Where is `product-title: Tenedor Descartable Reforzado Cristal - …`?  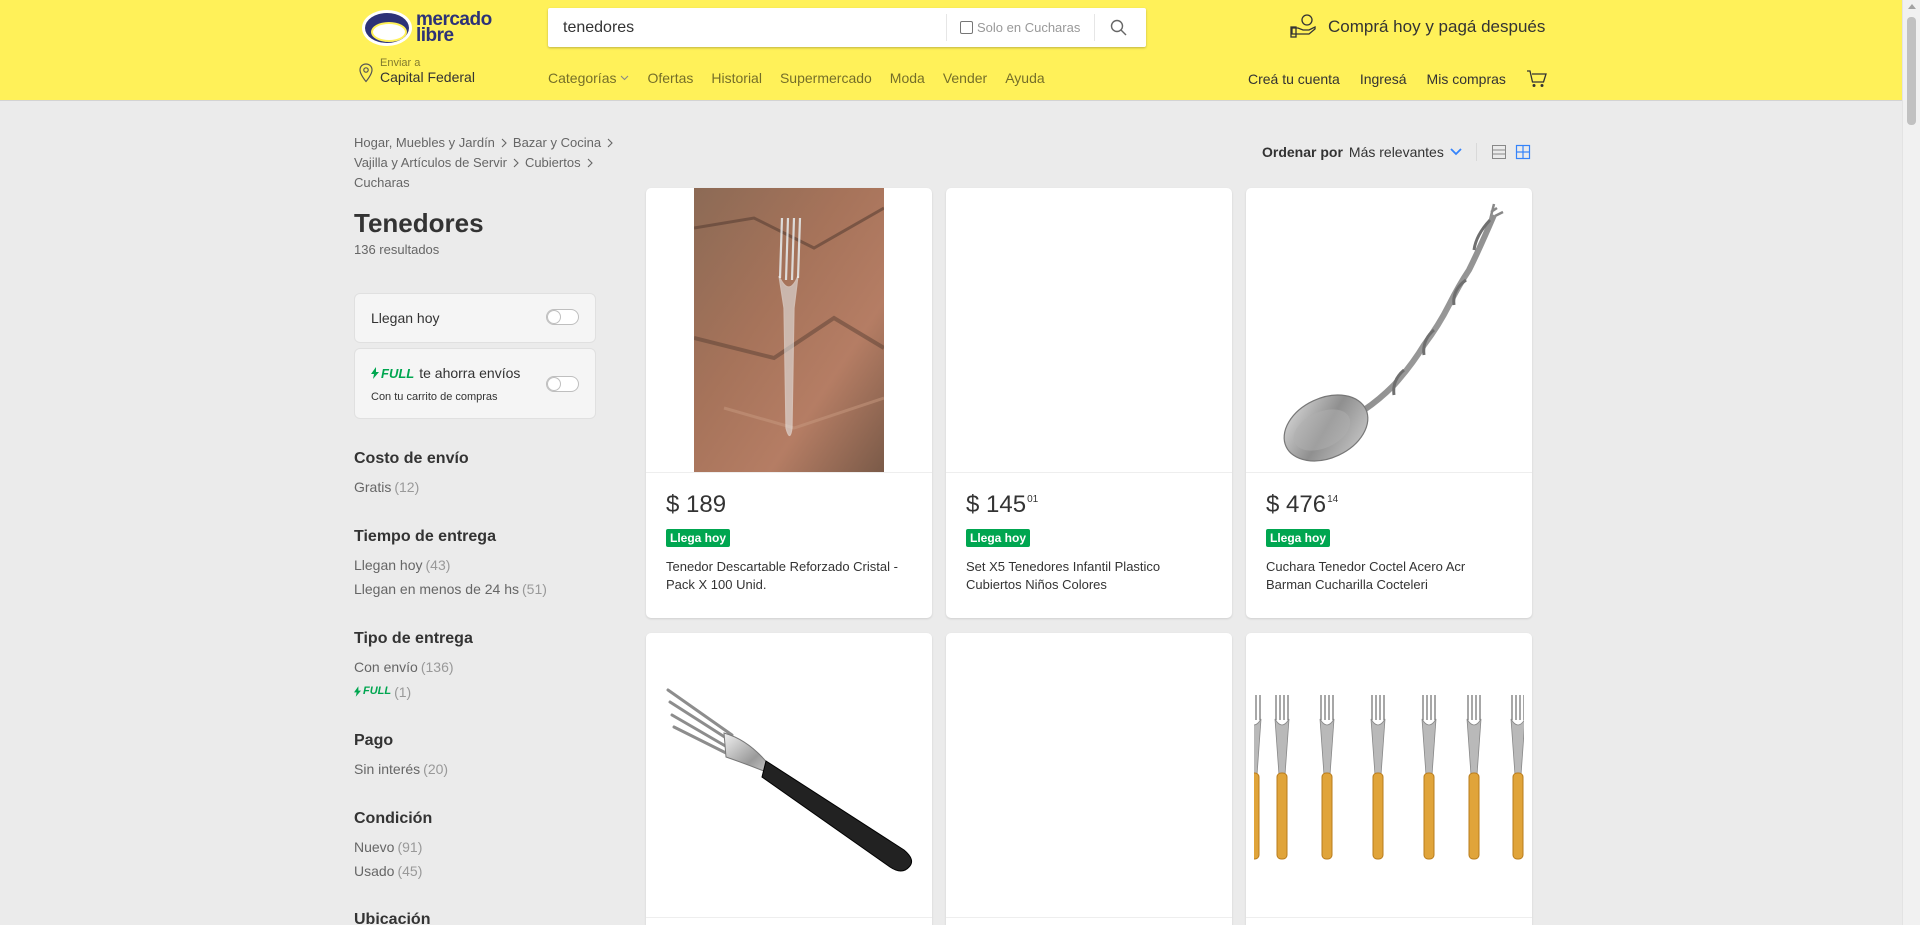 product-title: Tenedor Descartable Reforzado Cristal - … is located at coordinates (789, 576).